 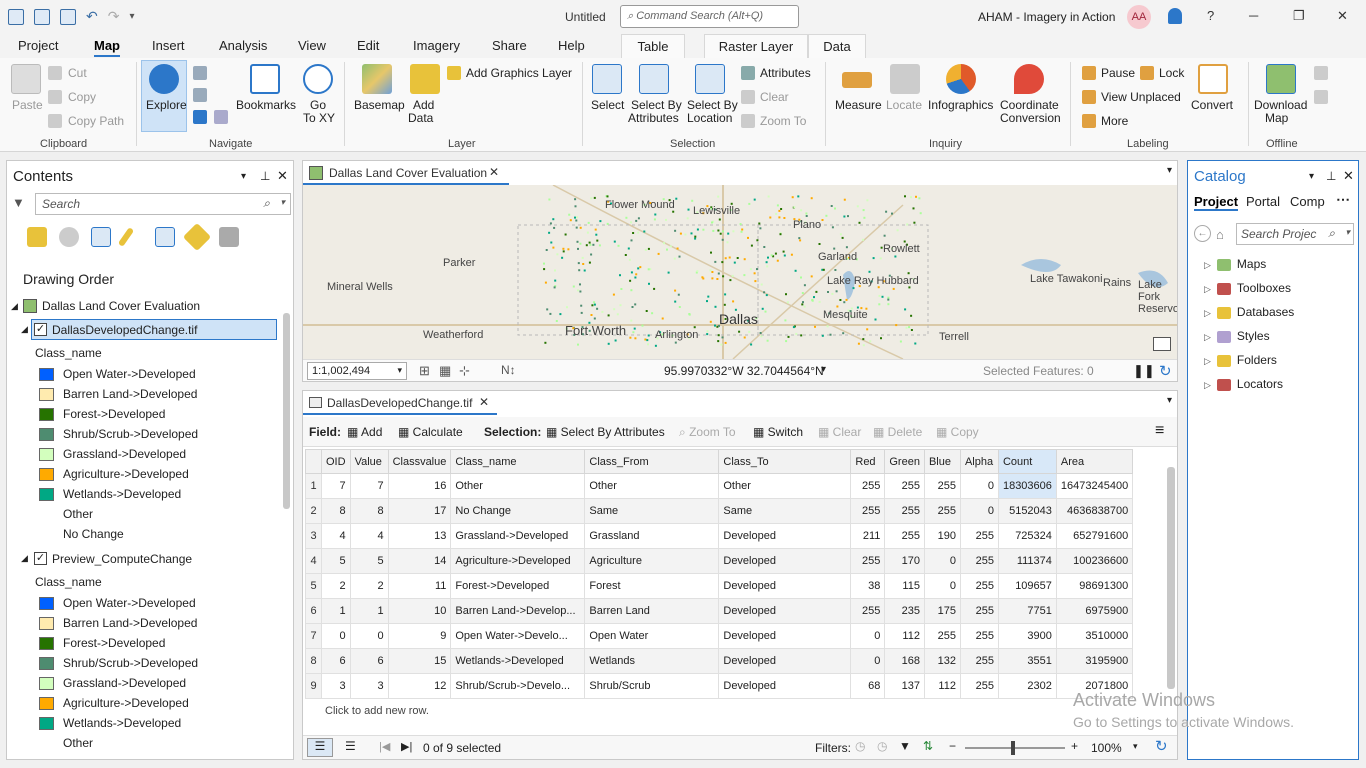 I want to click on infographics-button: Infographics, so click(x=960, y=105).